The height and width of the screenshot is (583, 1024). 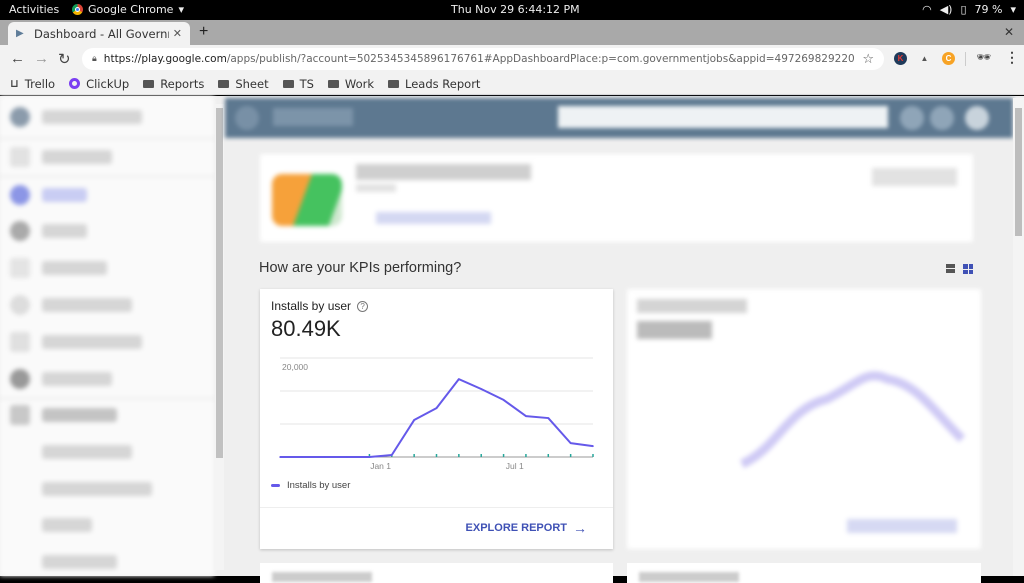 I want to click on close-tab-icon: ✕, so click(x=177, y=33).